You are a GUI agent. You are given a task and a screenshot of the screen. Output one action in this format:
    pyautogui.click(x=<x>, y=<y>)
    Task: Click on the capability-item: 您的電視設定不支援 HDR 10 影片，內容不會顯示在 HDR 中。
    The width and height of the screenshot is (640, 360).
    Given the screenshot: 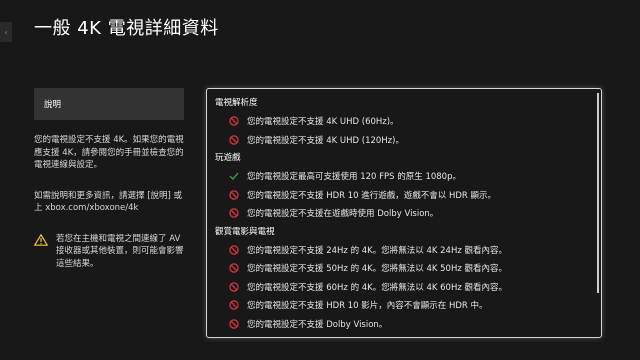 What is the action you would take?
    pyautogui.click(x=403, y=305)
    